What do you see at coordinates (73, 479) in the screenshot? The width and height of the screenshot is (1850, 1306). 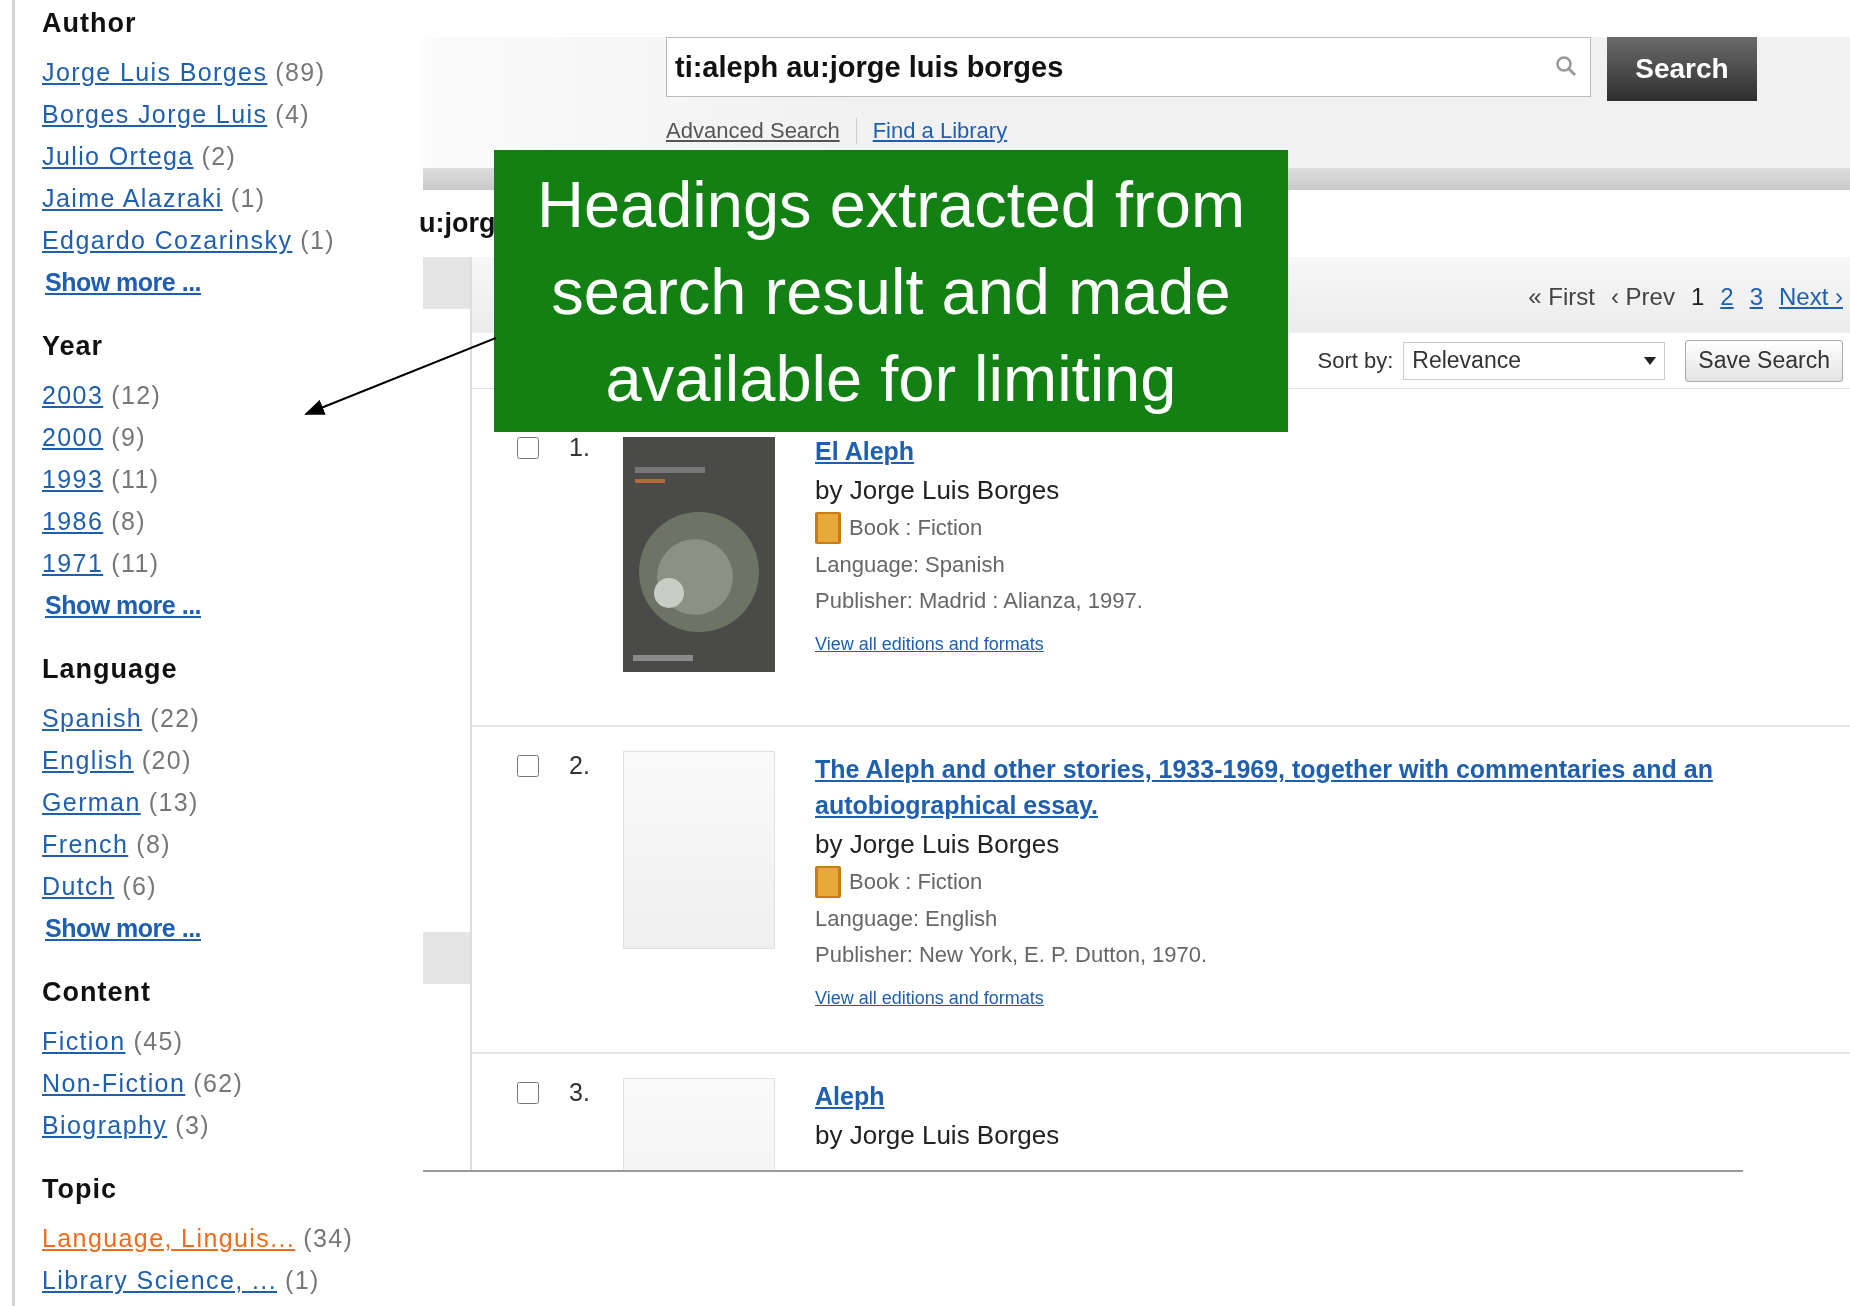 I see `facet-link: 1993` at bounding box center [73, 479].